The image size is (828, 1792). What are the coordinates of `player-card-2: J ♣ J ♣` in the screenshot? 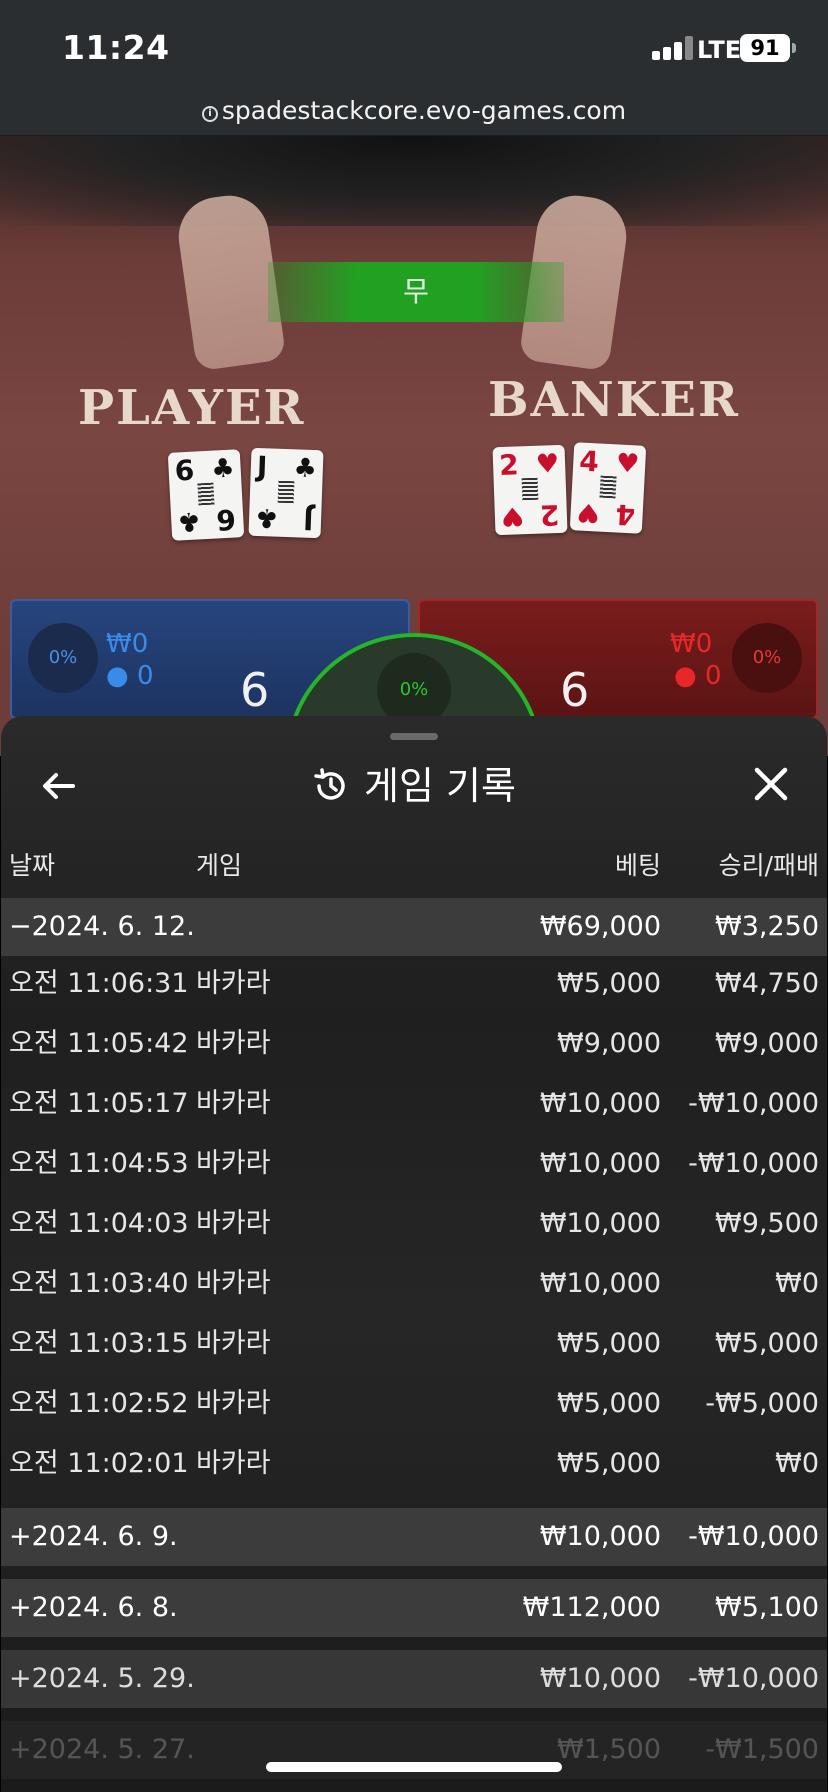 It's located at (286, 493).